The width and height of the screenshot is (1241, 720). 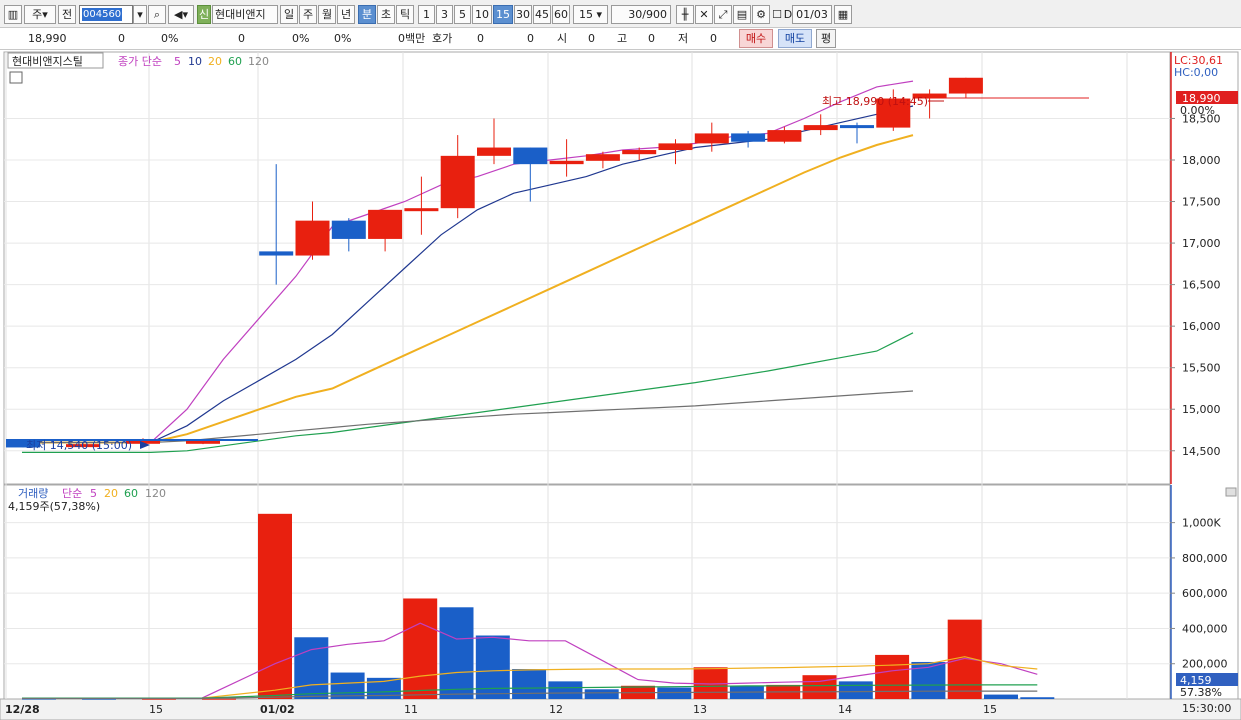 What do you see at coordinates (1231, 492) in the screenshot?
I see `panel-close-icon` at bounding box center [1231, 492].